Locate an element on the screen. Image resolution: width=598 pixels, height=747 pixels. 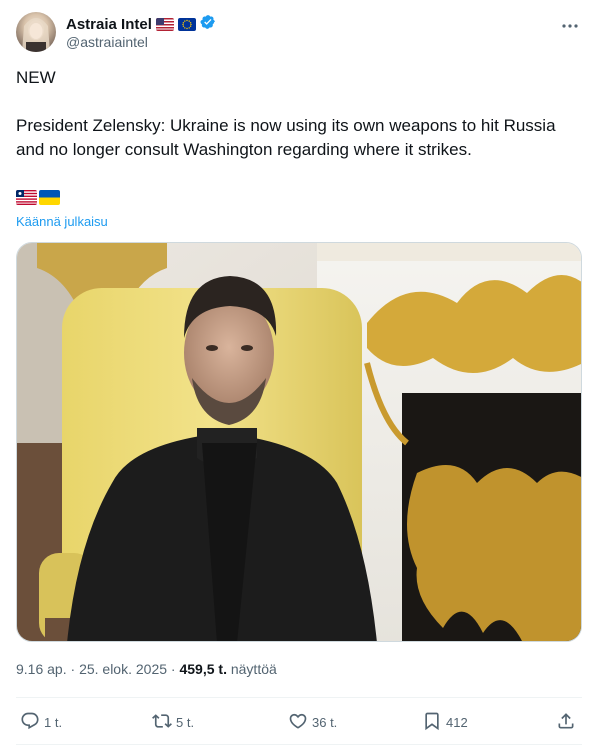
reply-icon is located at coordinates (30, 722).